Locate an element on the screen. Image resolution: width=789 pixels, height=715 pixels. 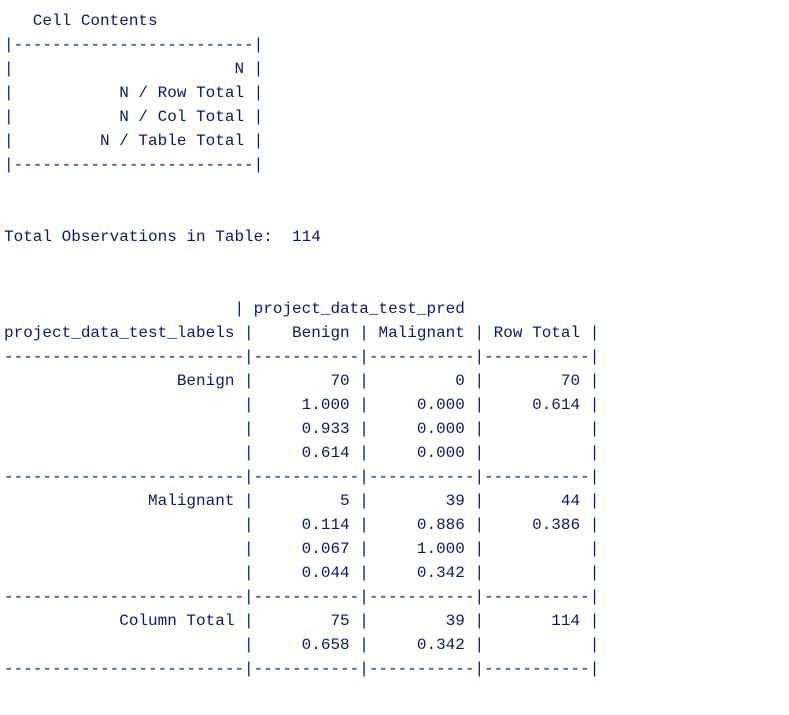
crosstab-row-malignant-n: Malignant | 5 | 39 | 44 | is located at coordinates (306, 501).